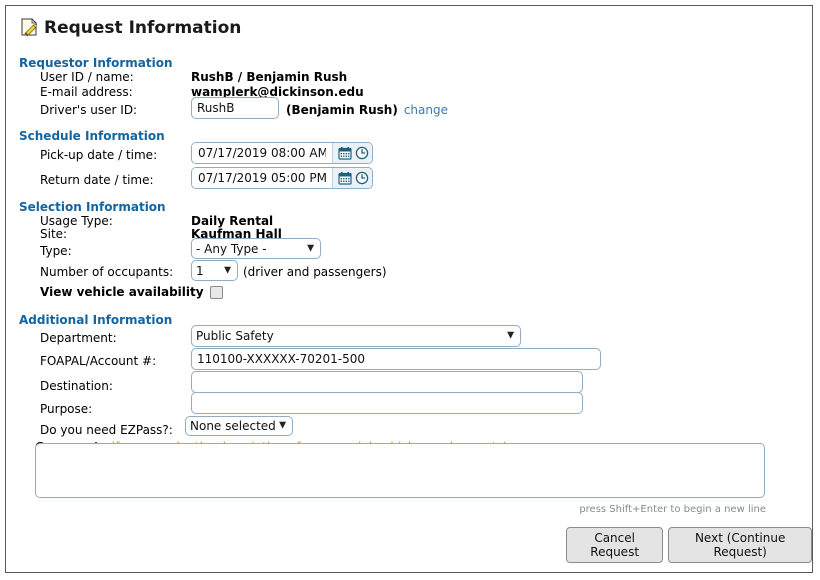 The image size is (820, 580). I want to click on driver-user-id-input, so click(235, 108).